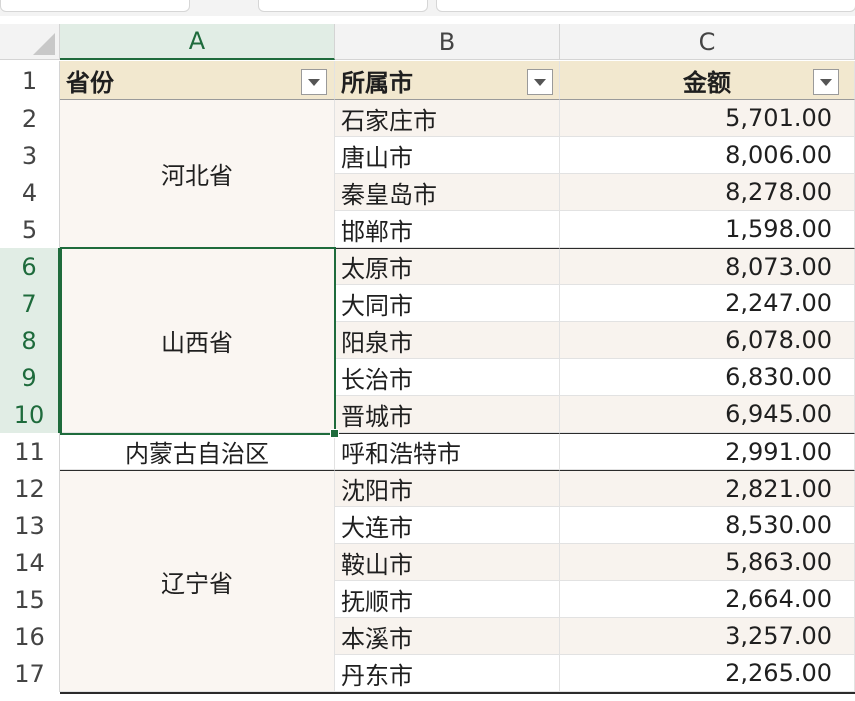 This screenshot has height=701, width=855. What do you see at coordinates (707, 340) in the screenshot?
I see `amount-cell: 6,078.00` at bounding box center [707, 340].